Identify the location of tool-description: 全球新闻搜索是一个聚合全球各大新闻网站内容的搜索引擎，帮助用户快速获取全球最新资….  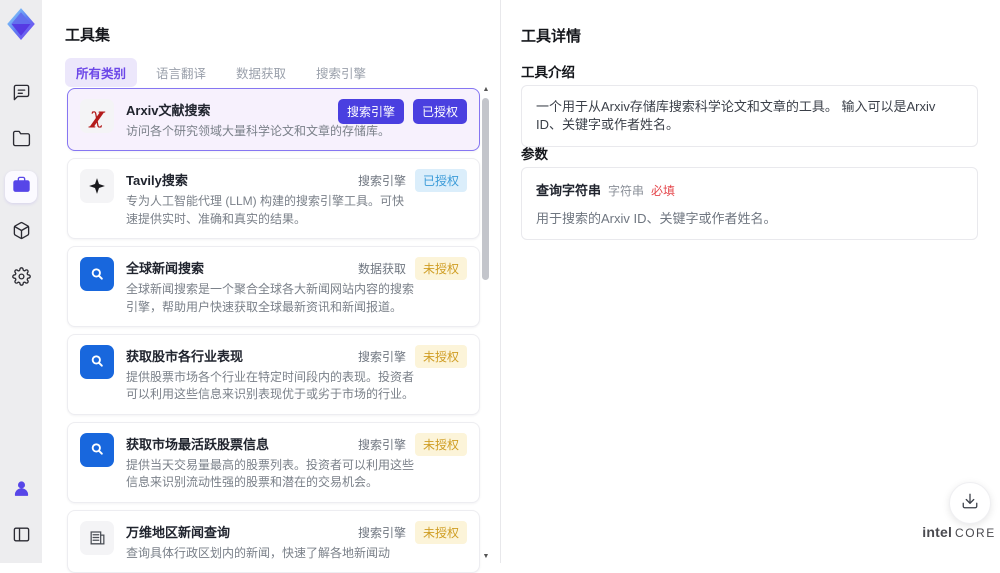
(270, 298).